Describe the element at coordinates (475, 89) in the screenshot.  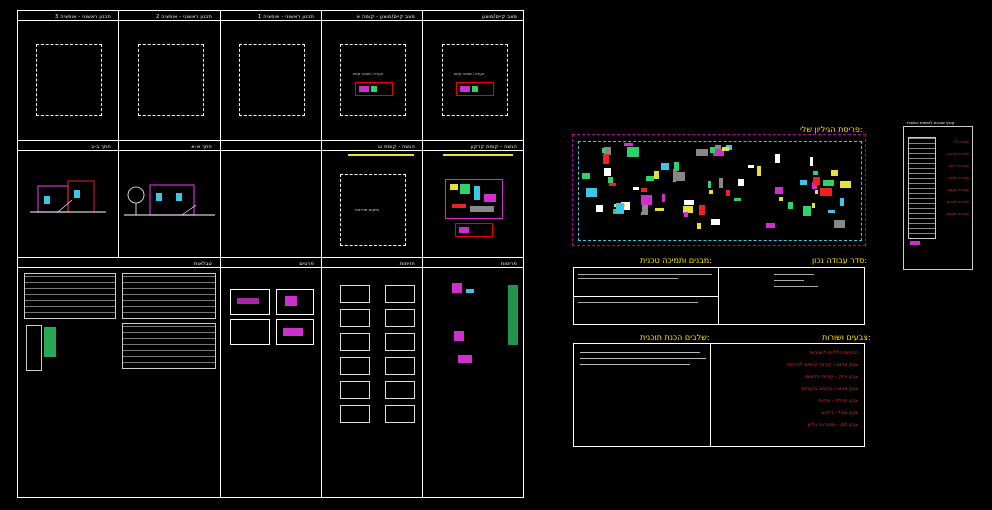
I see `existing-building-box` at that location.